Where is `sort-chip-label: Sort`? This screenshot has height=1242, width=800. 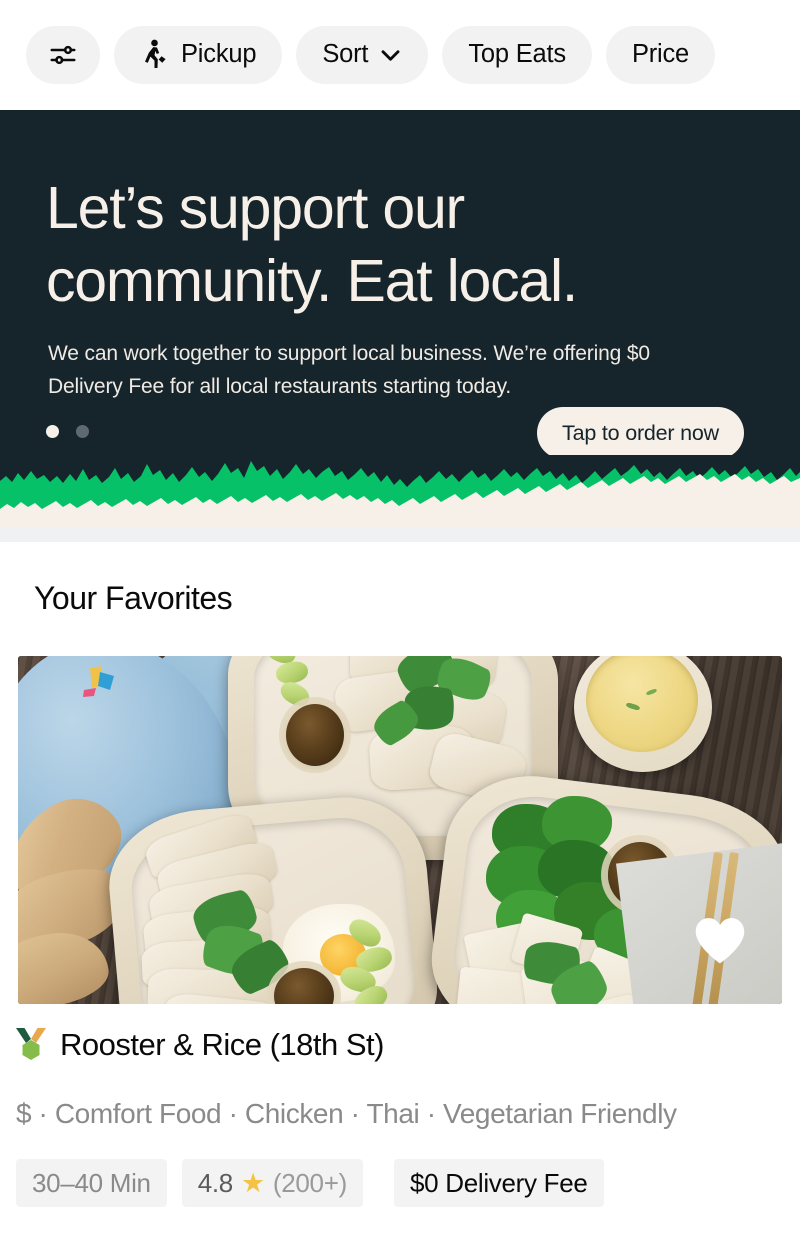 sort-chip-label: Sort is located at coordinates (345, 54).